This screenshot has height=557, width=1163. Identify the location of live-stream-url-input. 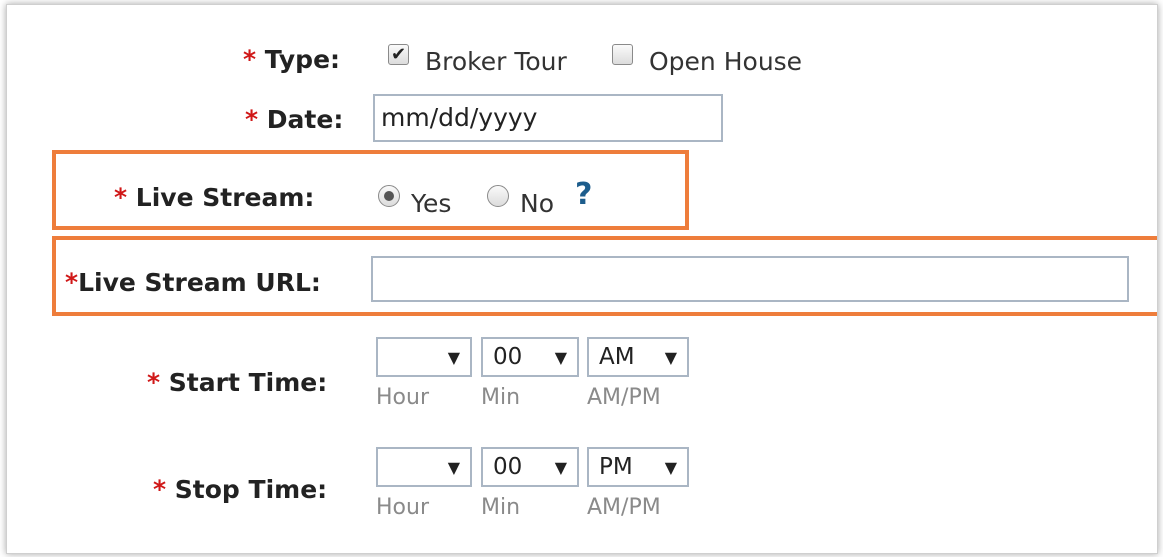
(750, 279).